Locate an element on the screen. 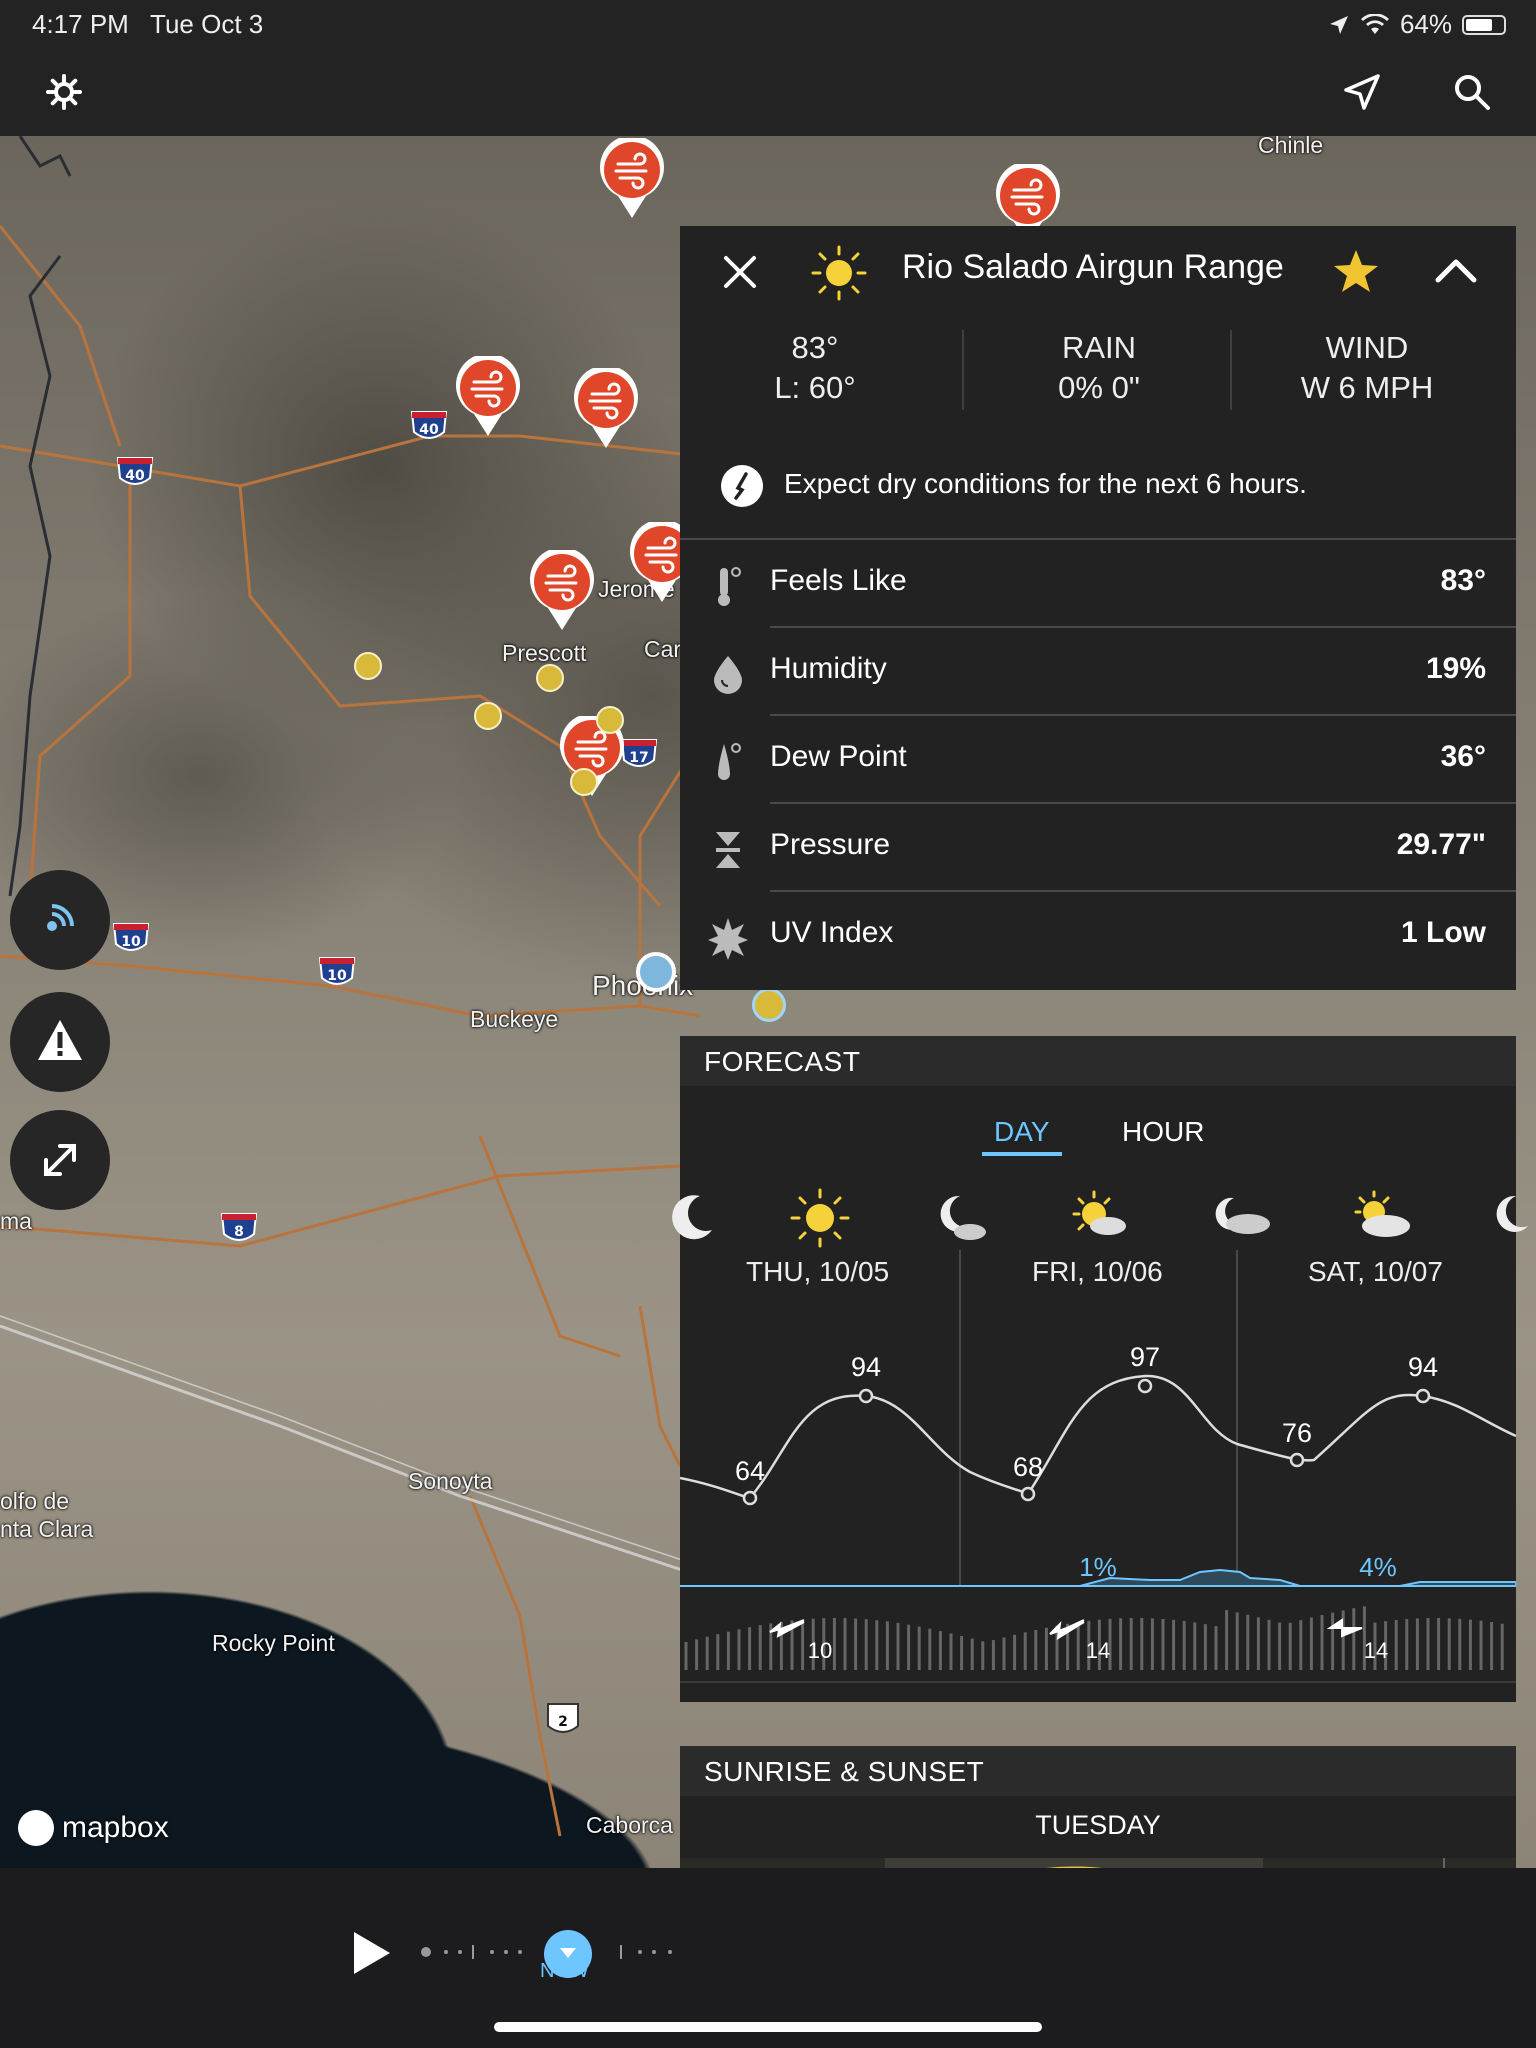 The width and height of the screenshot is (1536, 2048). selected-location-marker is located at coordinates (769, 1005).